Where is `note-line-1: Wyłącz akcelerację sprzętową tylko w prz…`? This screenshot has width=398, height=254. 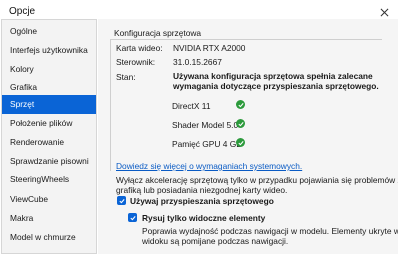 note-line-1: Wyłącz akcelerację sprzętową tylko w prz… is located at coordinates (257, 180).